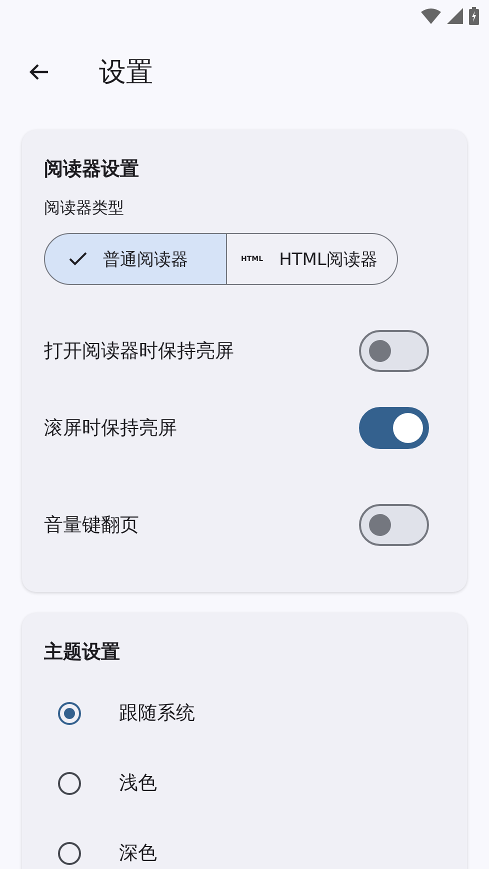 This screenshot has height=869, width=489. I want to click on section-title: 阅读器设置, so click(92, 169).